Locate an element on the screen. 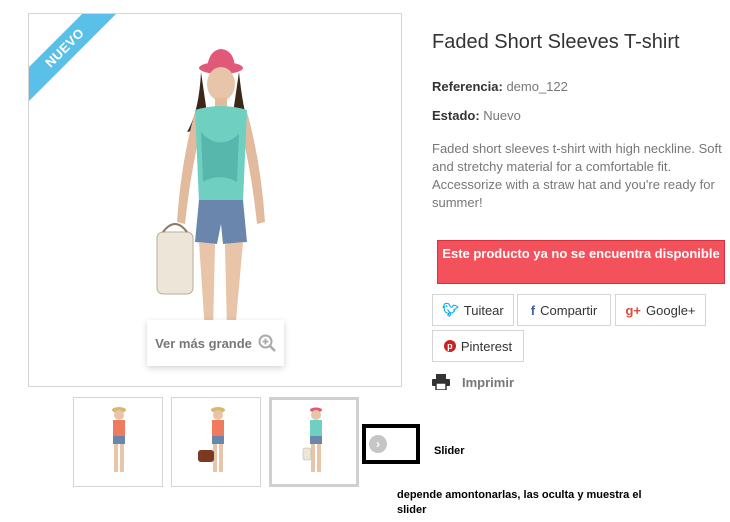  slider-annotation-label: Slider is located at coordinates (449, 451).